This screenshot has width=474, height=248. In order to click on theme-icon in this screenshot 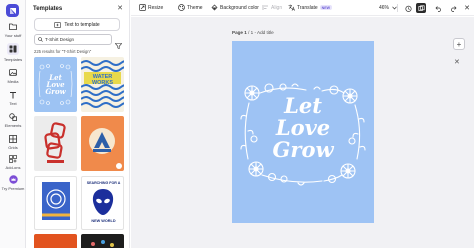, I will do `click(181, 7)`.